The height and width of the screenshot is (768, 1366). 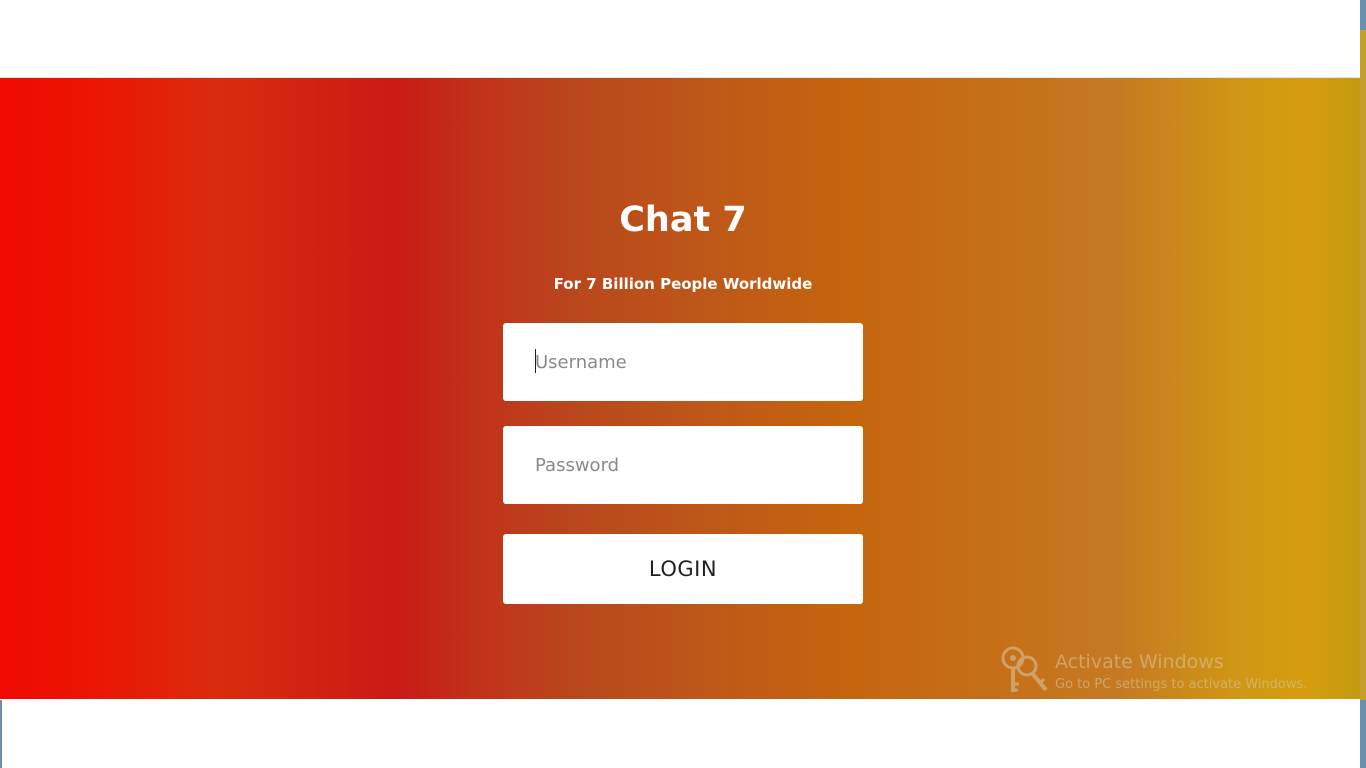 What do you see at coordinates (1024, 669) in the screenshot?
I see `key-icon` at bounding box center [1024, 669].